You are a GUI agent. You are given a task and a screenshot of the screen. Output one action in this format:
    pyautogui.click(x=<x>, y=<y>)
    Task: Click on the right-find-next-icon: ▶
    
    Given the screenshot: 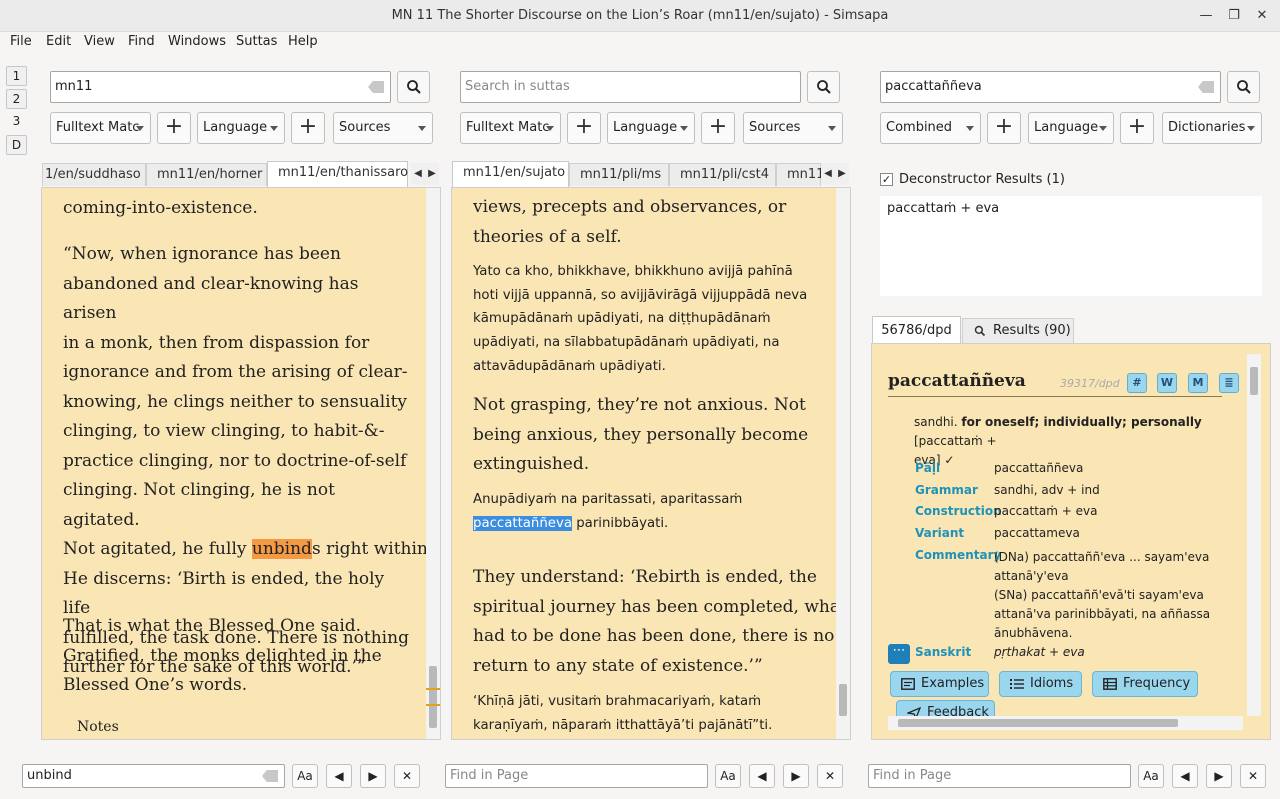 What is the action you would take?
    pyautogui.click(x=1219, y=776)
    